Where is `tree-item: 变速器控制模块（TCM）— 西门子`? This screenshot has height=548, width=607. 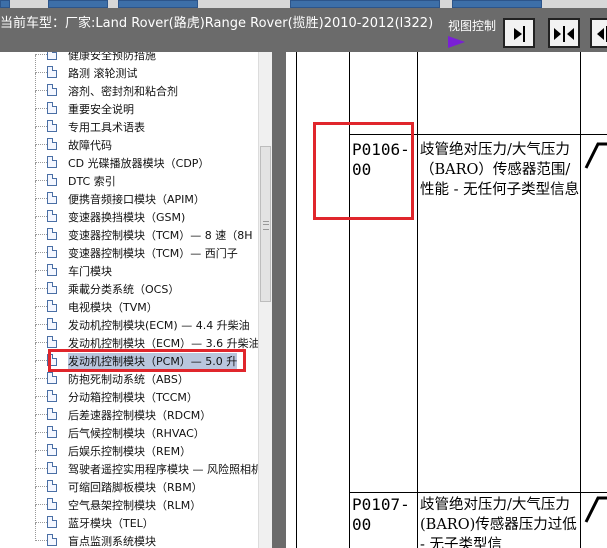
tree-item: 变速器控制模块（TCM）— 西门子 is located at coordinates (129, 248).